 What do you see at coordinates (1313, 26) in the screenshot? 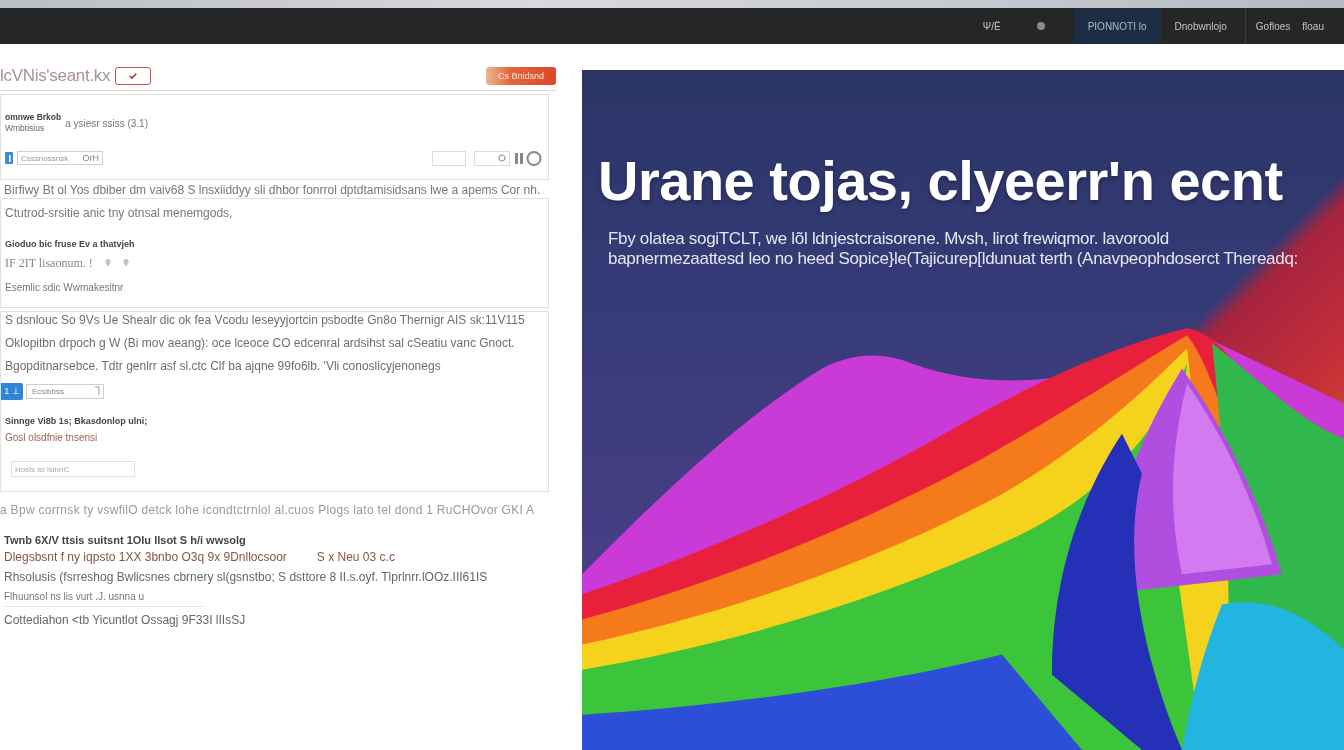
I see `nav-link: floau` at bounding box center [1313, 26].